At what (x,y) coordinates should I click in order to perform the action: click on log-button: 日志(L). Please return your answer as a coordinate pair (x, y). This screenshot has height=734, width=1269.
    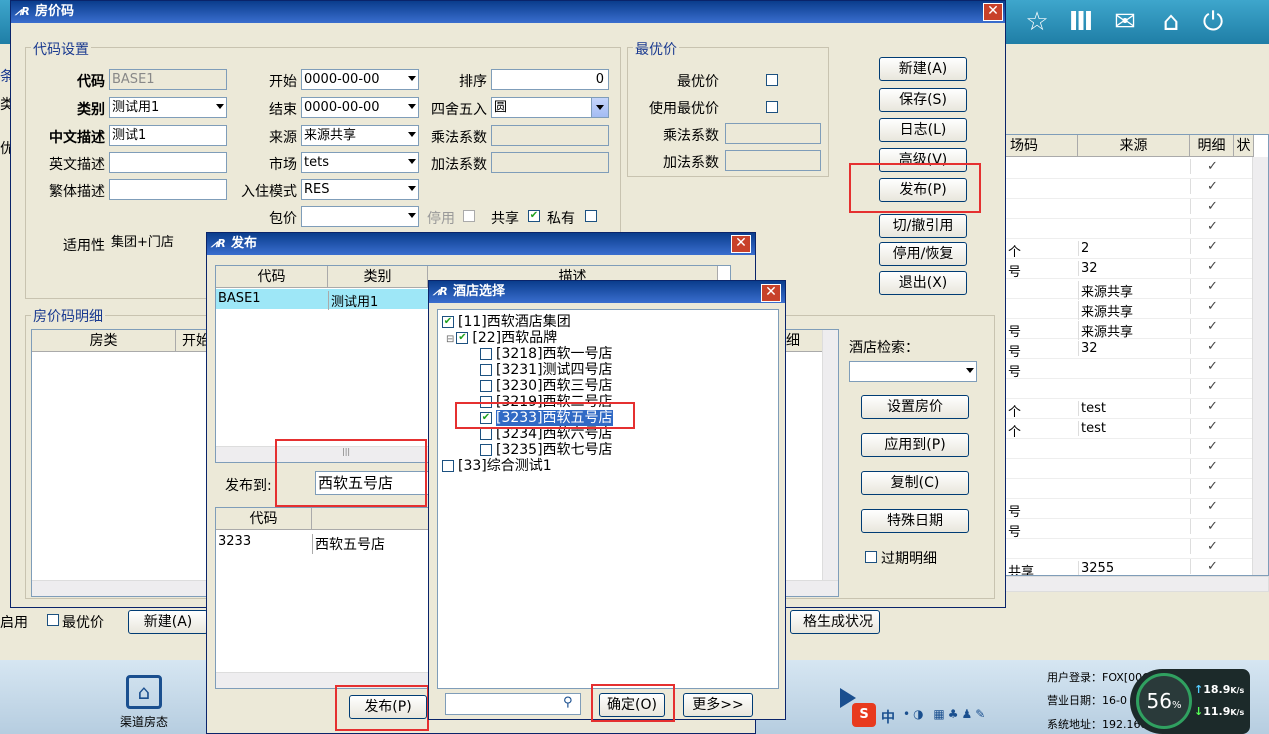
    Looking at the image, I should click on (923, 130).